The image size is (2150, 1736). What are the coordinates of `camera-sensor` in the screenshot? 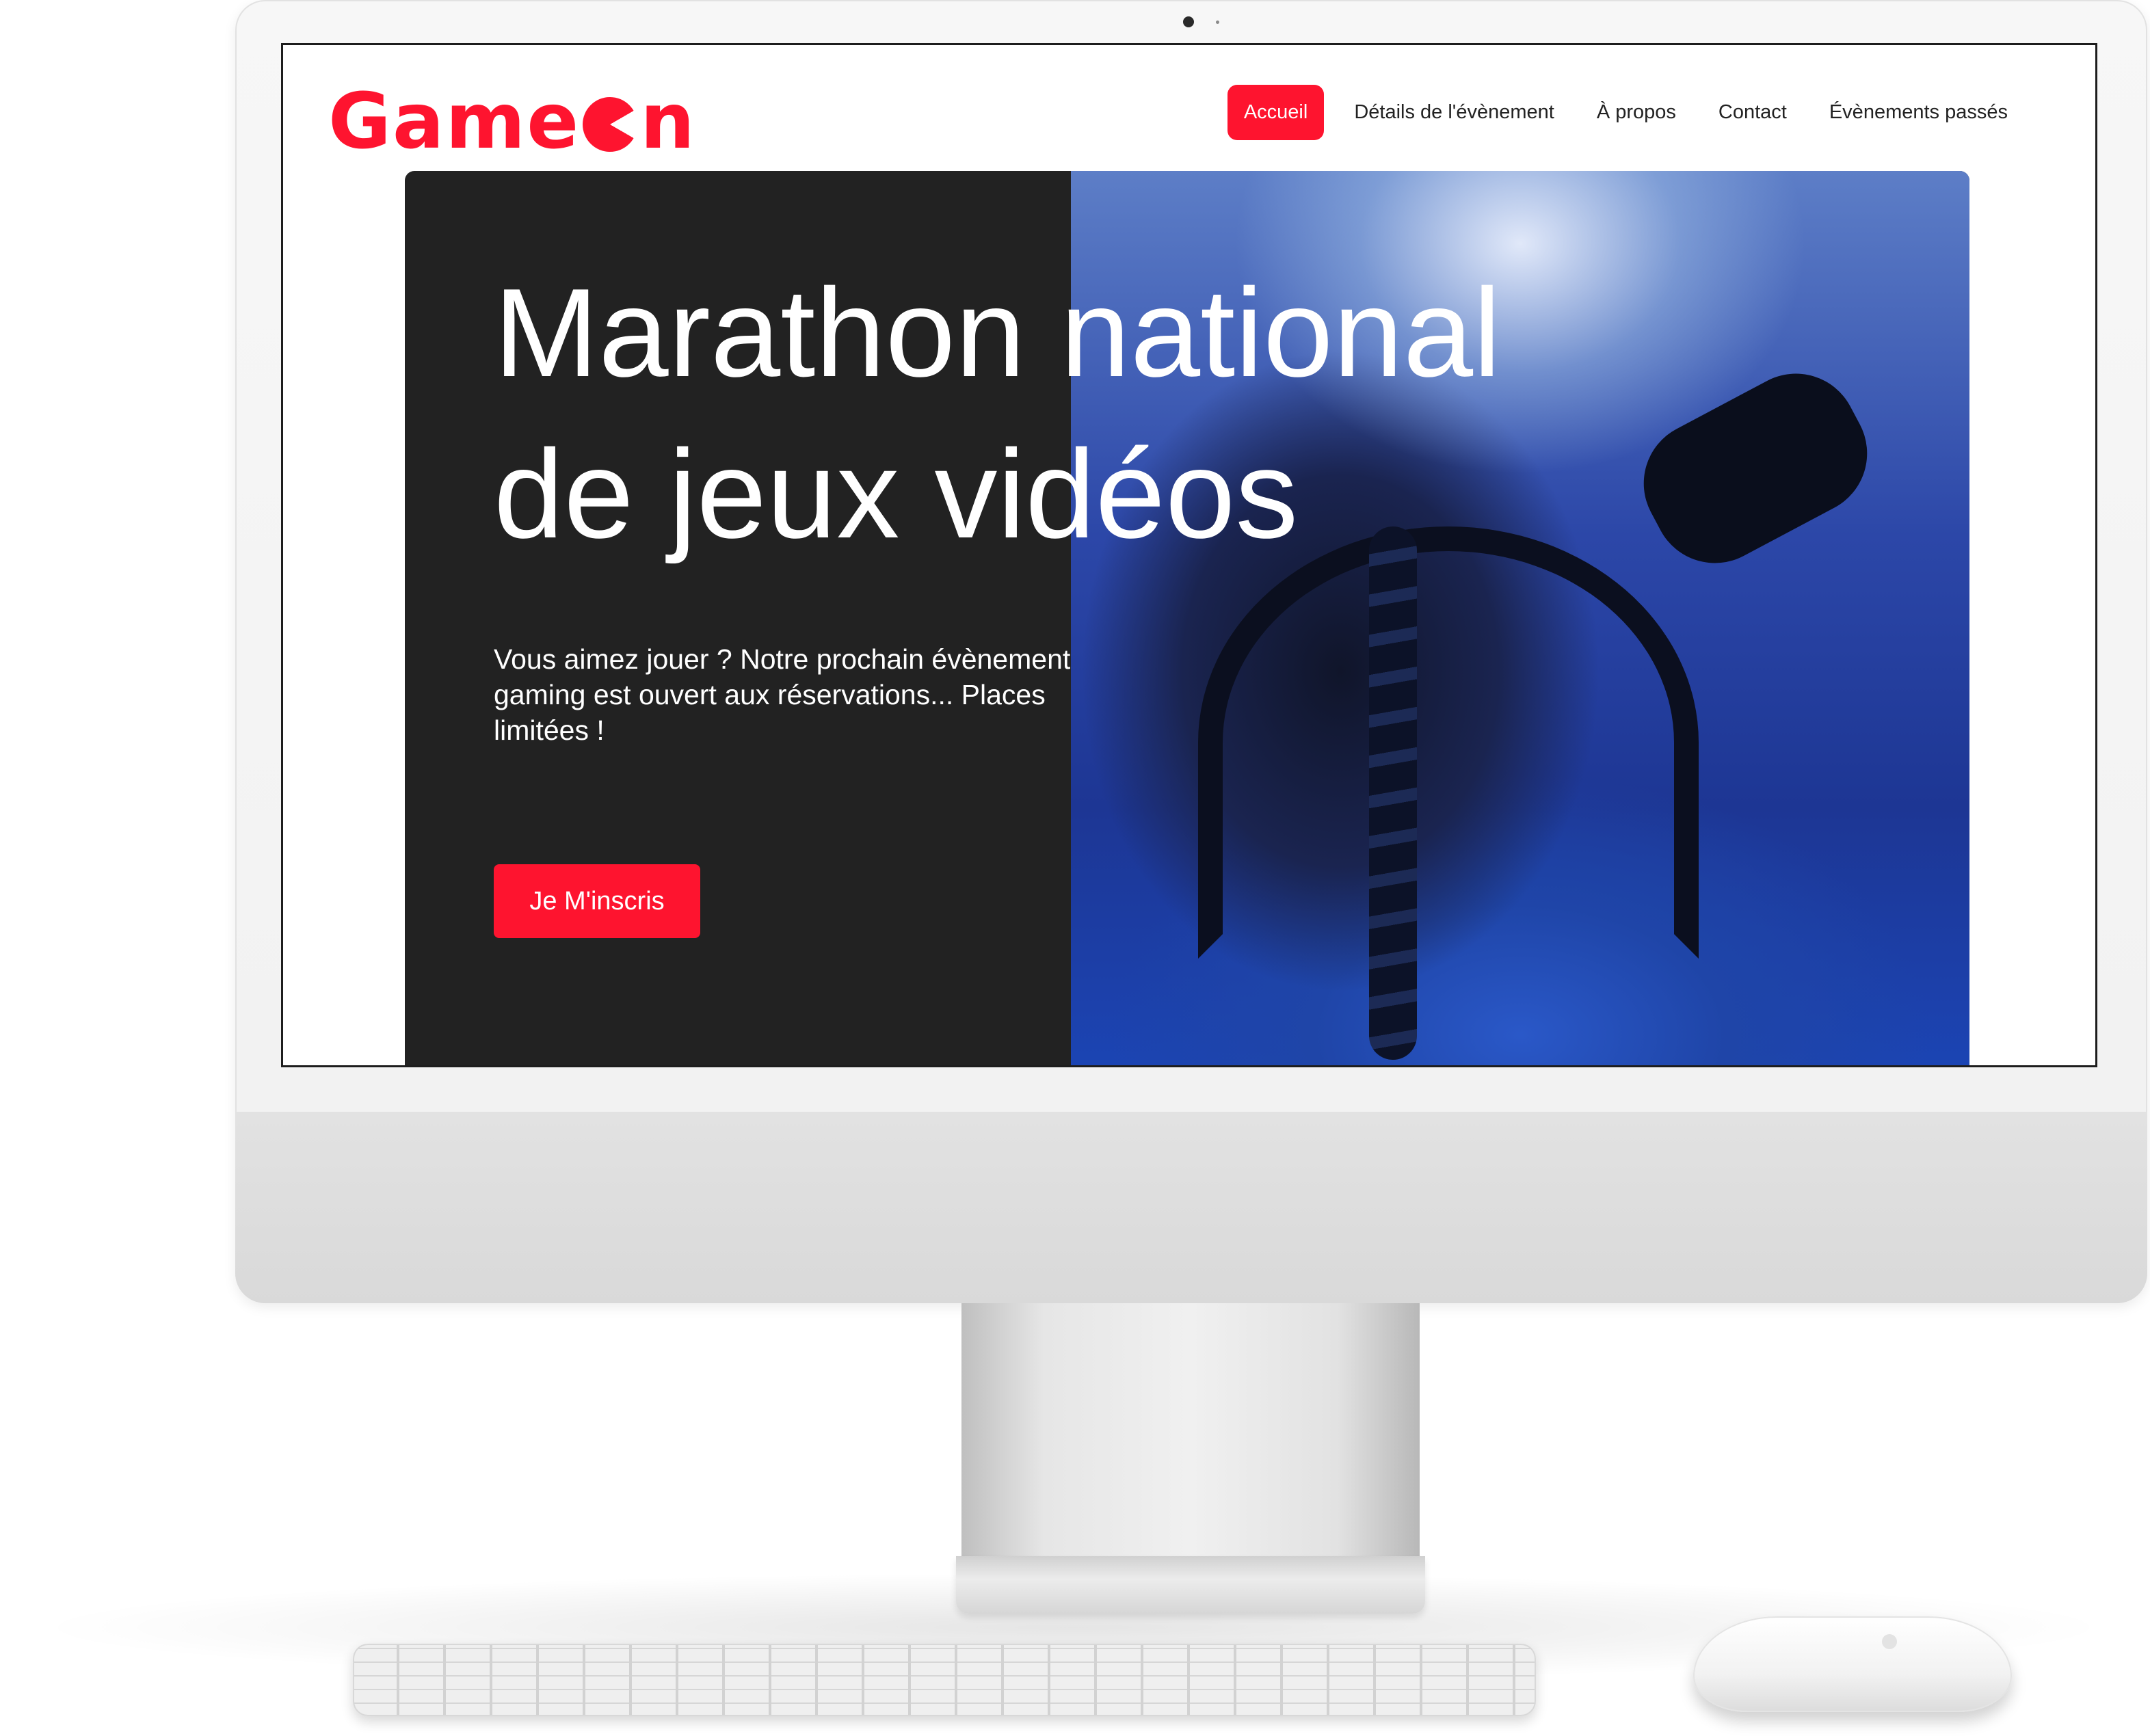 It's located at (1217, 22).